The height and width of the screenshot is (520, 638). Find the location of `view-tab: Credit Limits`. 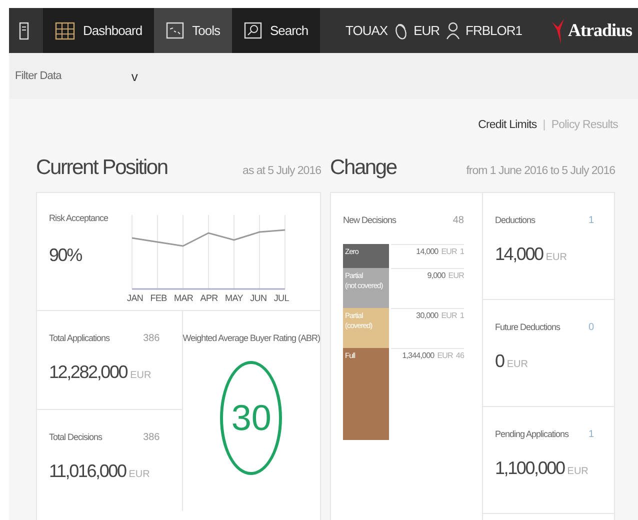

view-tab: Credit Limits is located at coordinates (507, 125).